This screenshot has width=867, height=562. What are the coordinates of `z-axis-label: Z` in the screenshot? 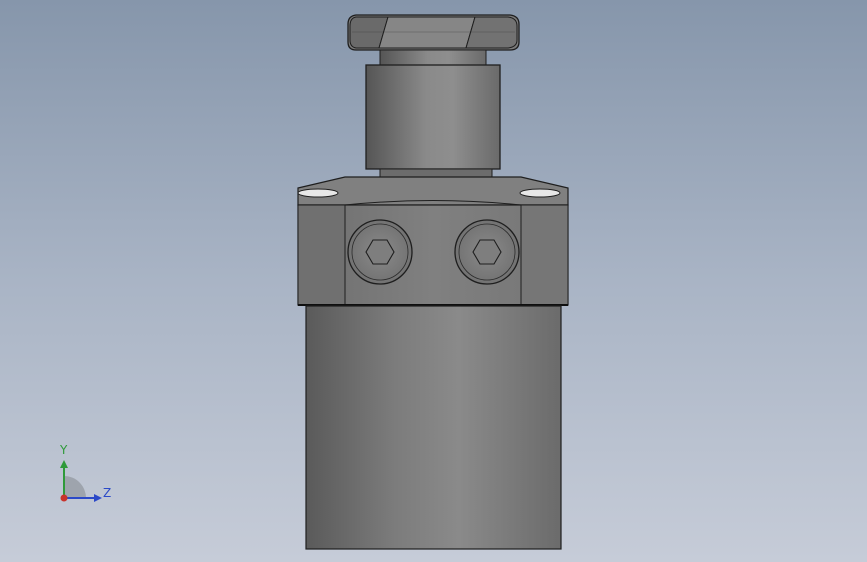 It's located at (107, 493).